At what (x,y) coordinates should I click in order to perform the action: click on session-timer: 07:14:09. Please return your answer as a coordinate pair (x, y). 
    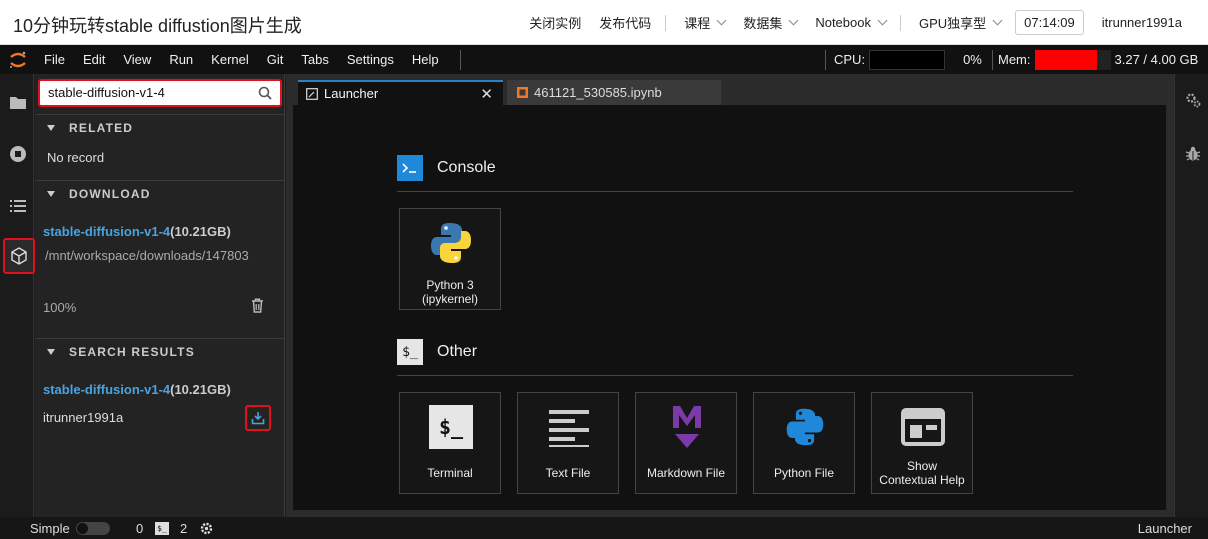
    Looking at the image, I should click on (1049, 22).